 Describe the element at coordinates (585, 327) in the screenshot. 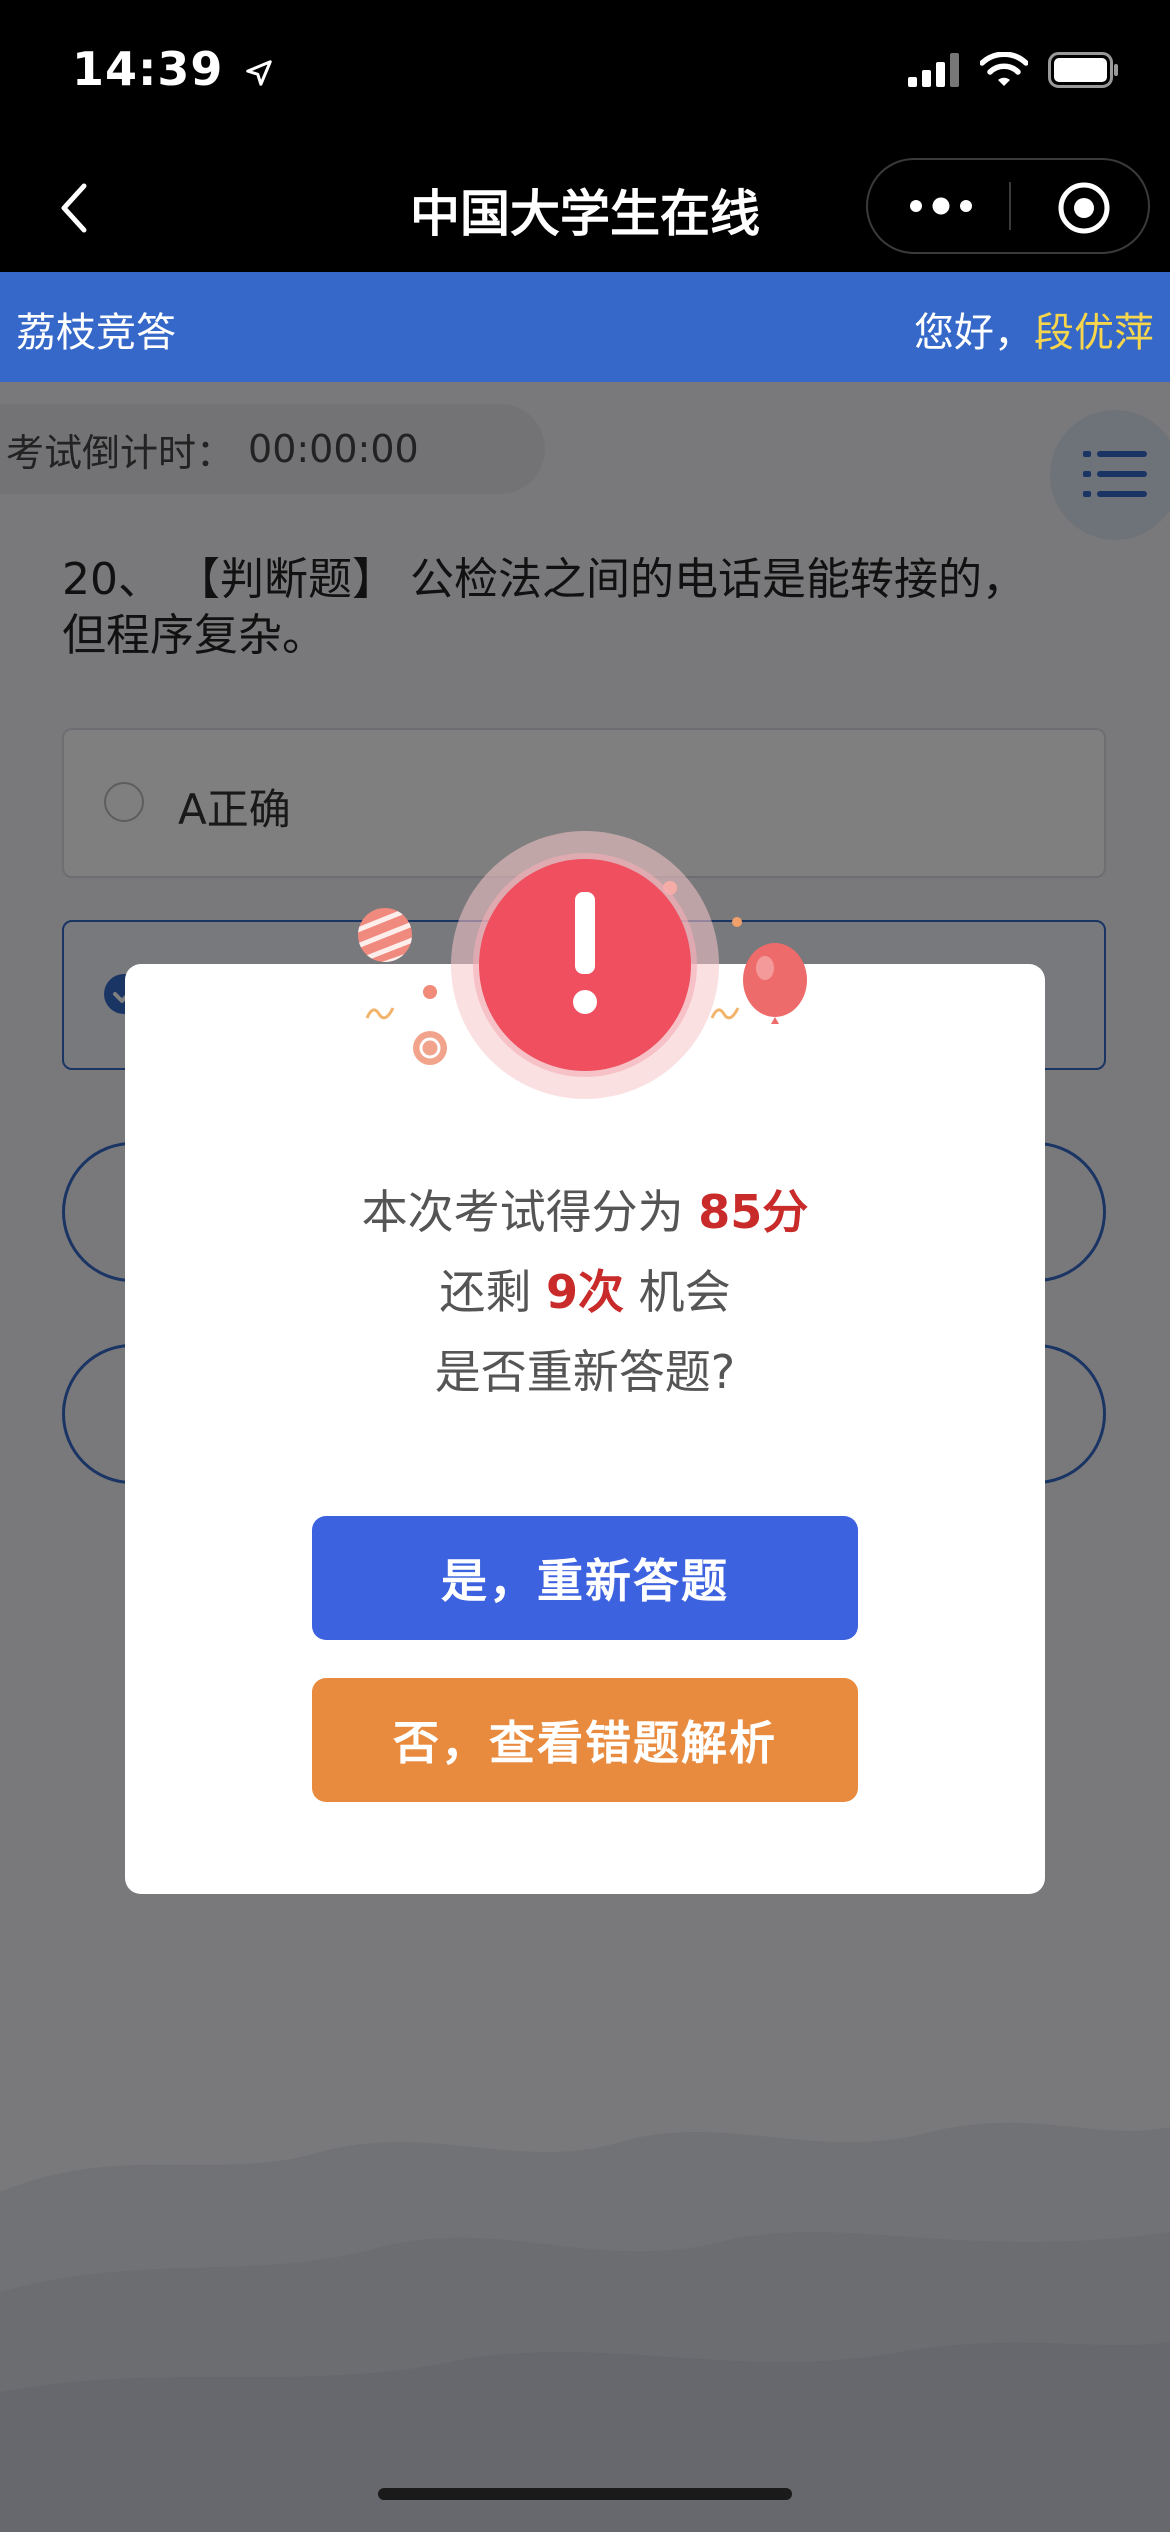

I see `app-header: 荔枝竞答 您好，段优萍` at that location.